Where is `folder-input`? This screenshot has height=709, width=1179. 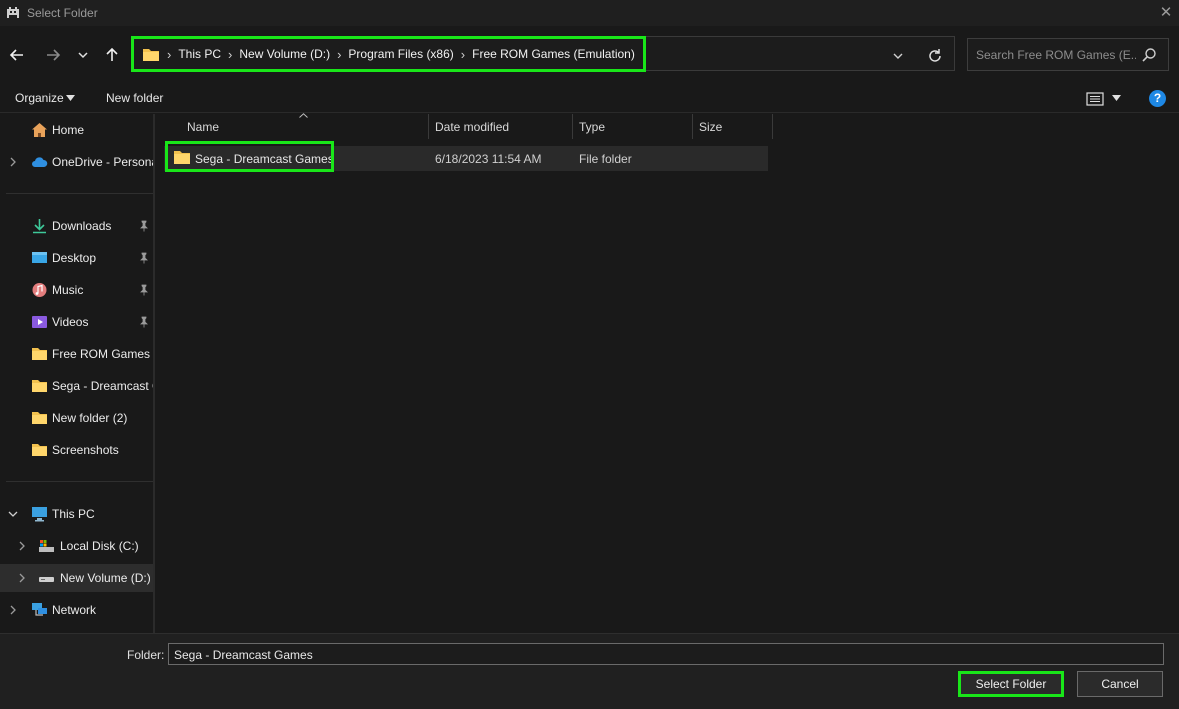
folder-input is located at coordinates (664, 654).